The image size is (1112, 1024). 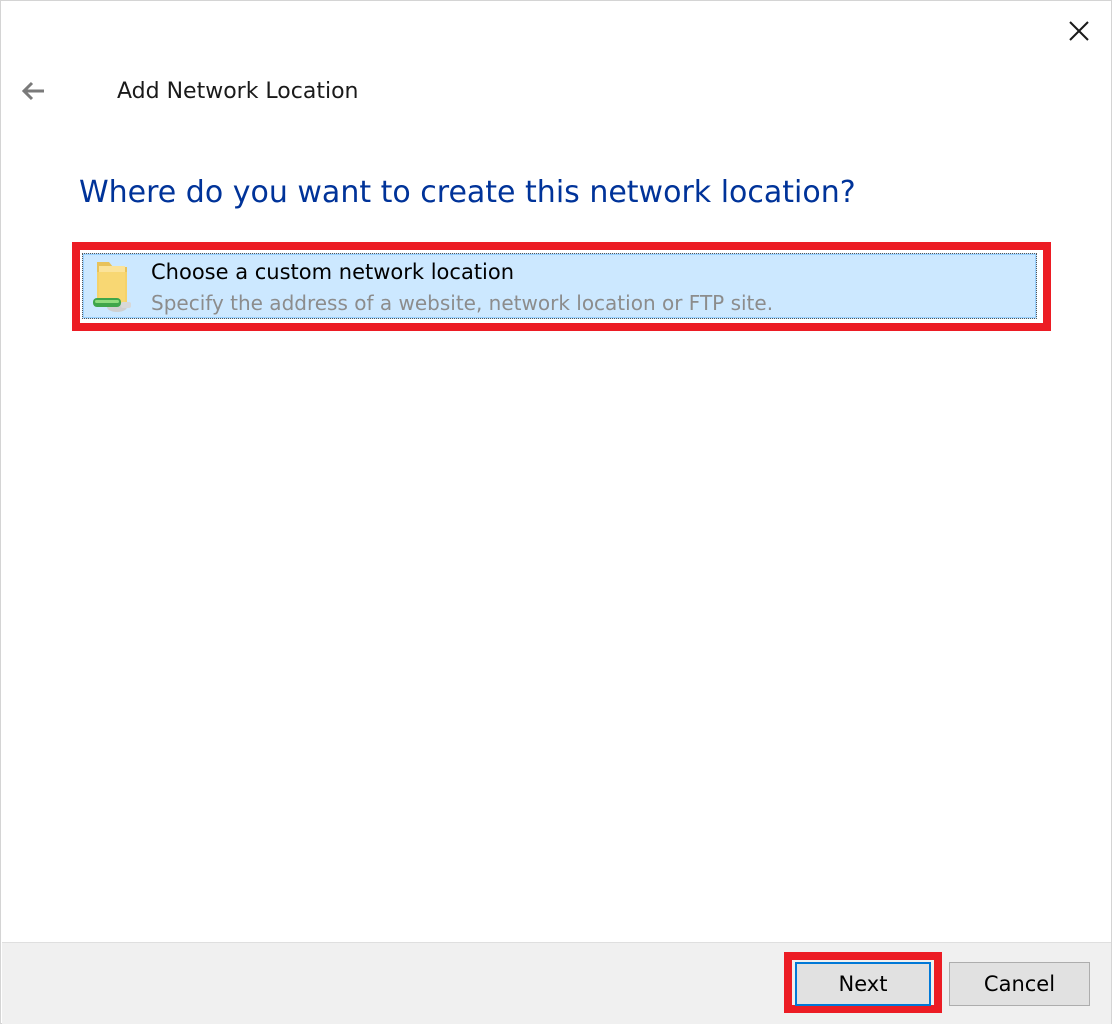 I want to click on close-icon, so click(x=1079, y=31).